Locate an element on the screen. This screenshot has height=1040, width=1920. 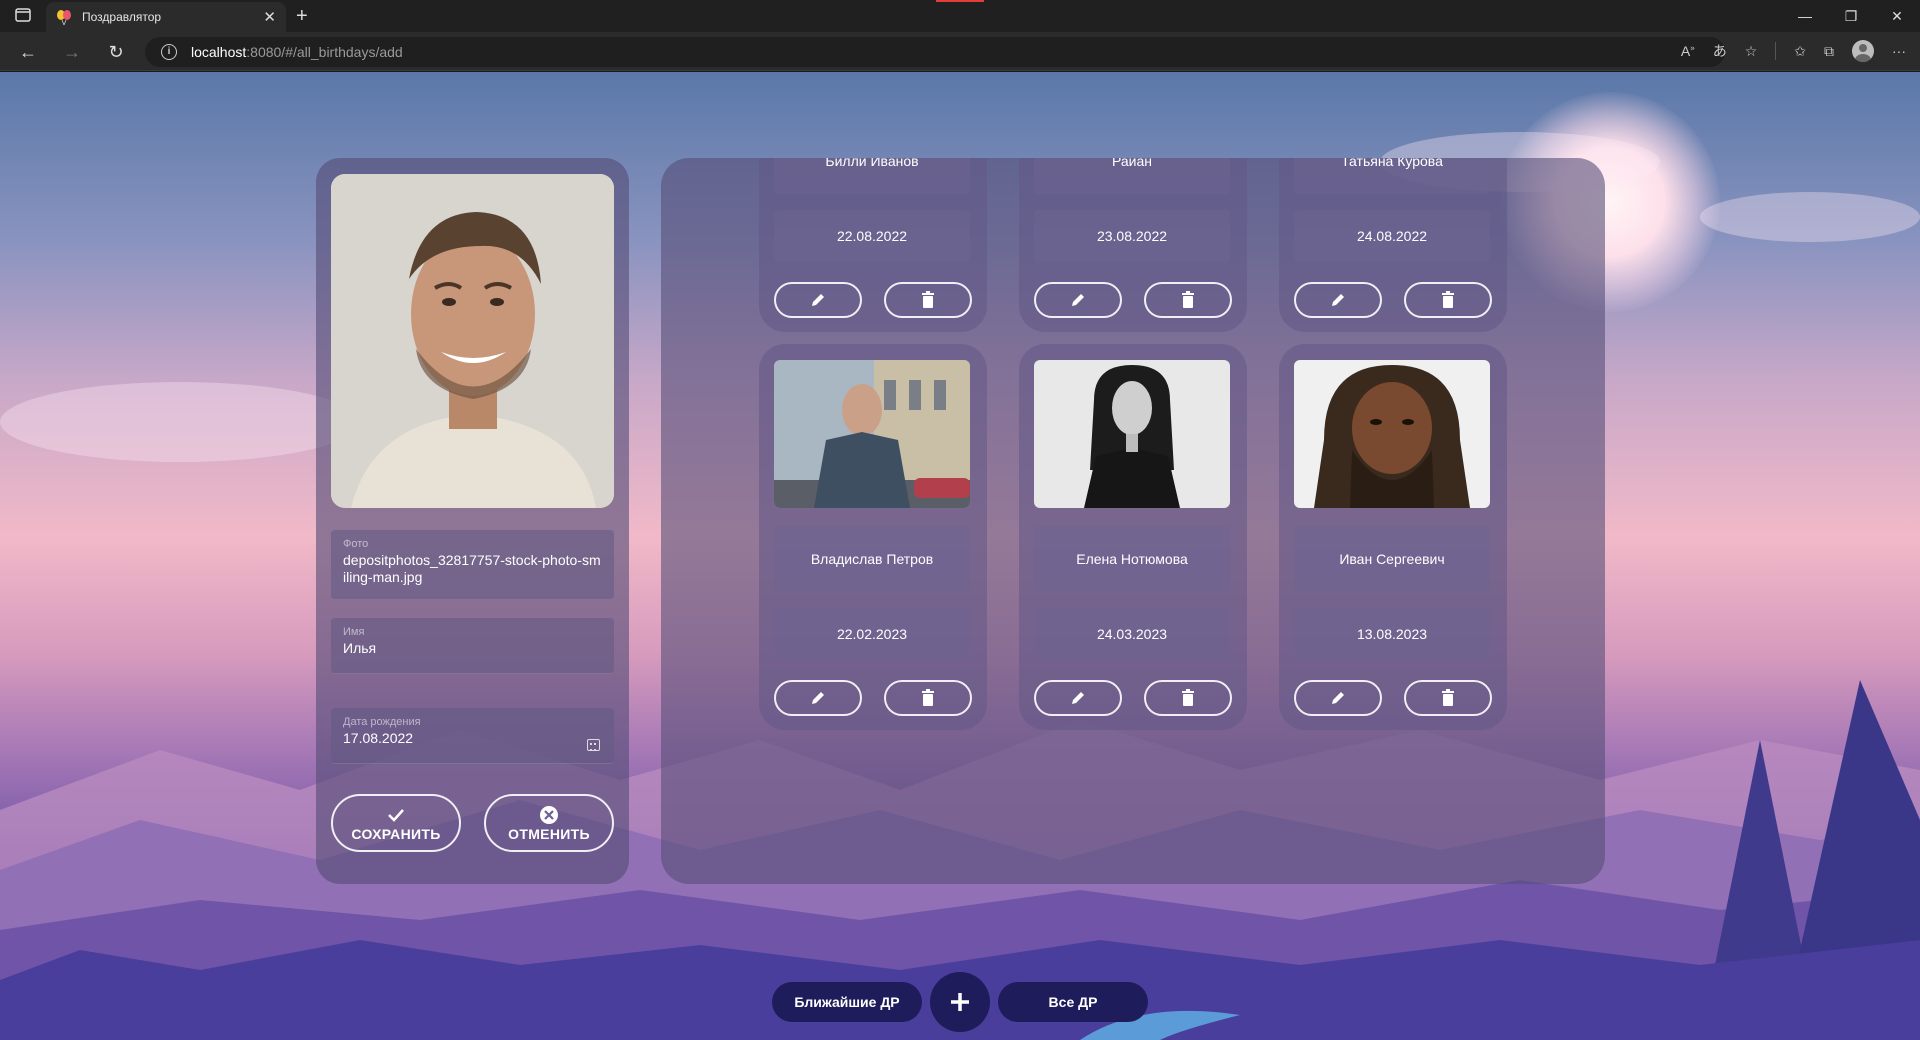
read-aloud-icon: A» is located at coordinates (1688, 51).